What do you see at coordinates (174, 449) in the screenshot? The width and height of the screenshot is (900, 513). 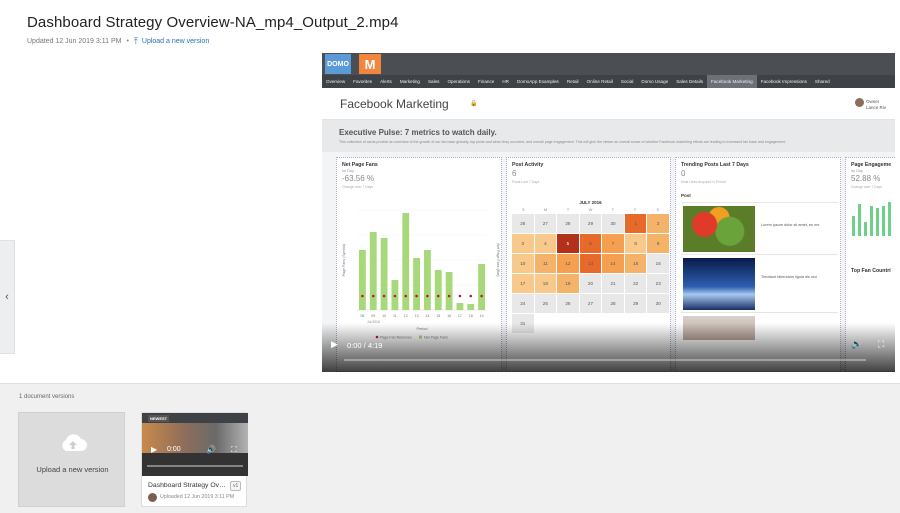 I see `thumbnail-time: 0:00` at bounding box center [174, 449].